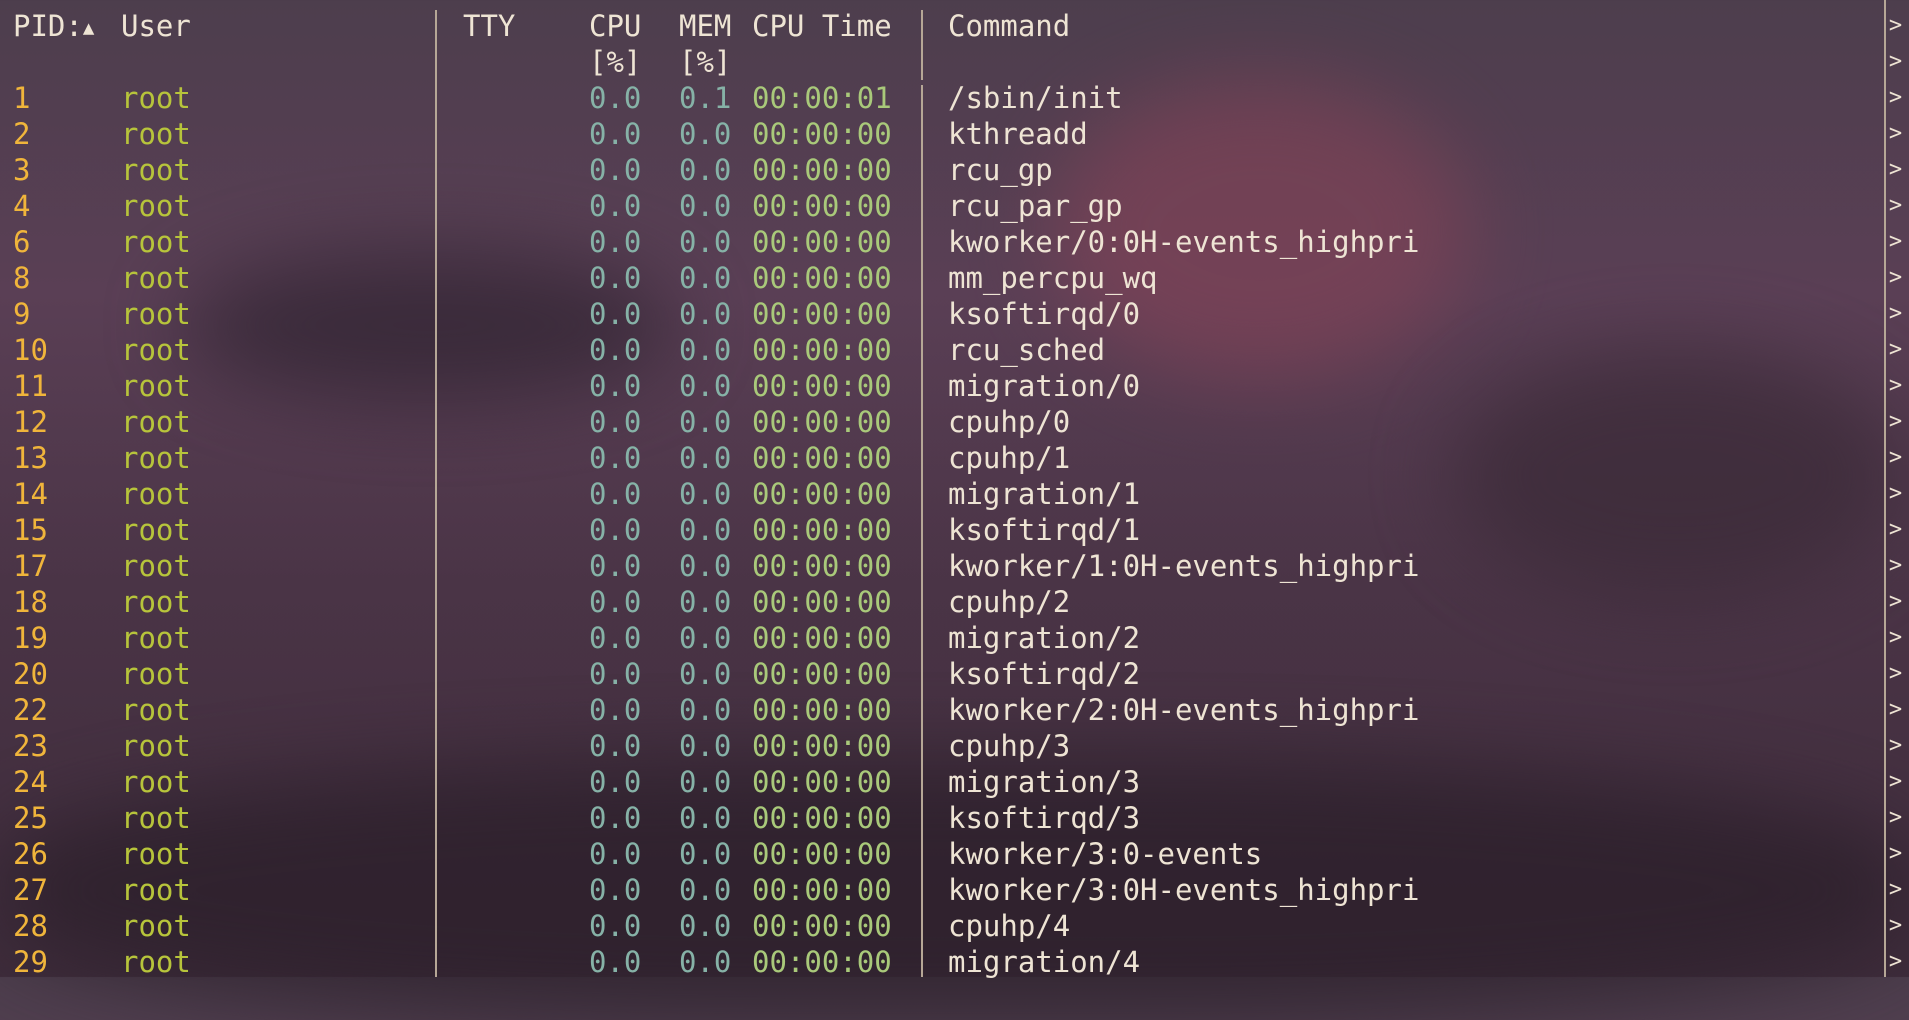 This screenshot has height=1020, width=1909. I want to click on command-cell: kworker/3:0-events, so click(1105, 854).